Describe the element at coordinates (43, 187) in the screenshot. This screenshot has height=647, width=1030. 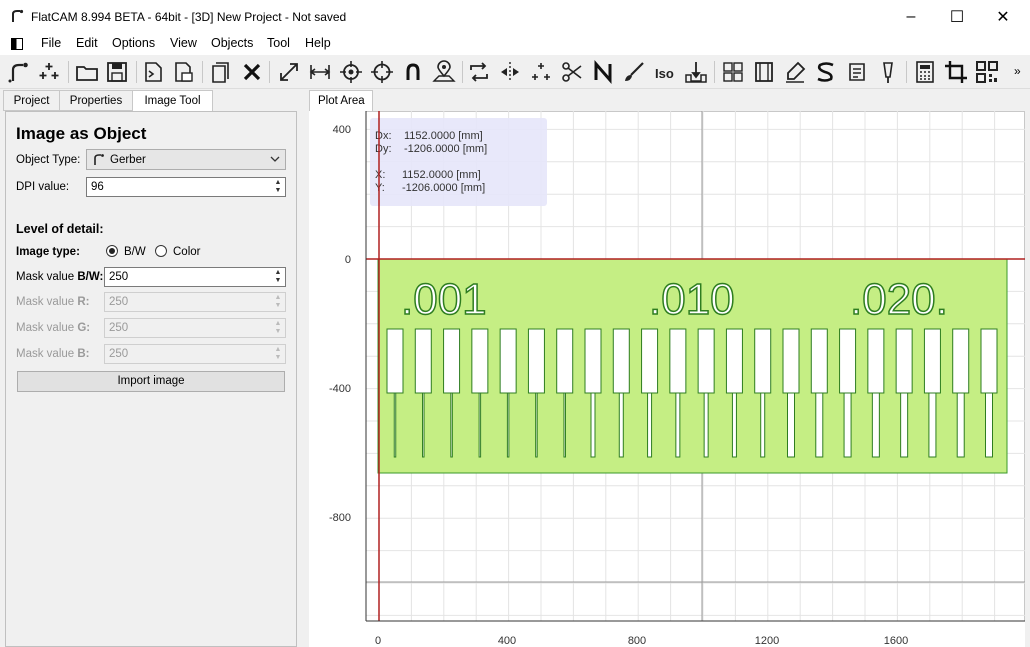
I see `dpi-label: DPI value:` at that location.